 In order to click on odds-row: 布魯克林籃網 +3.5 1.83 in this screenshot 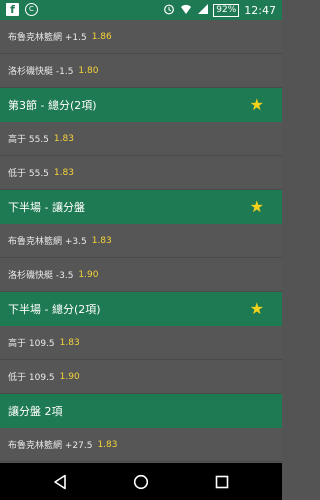, I will do `click(141, 241)`.